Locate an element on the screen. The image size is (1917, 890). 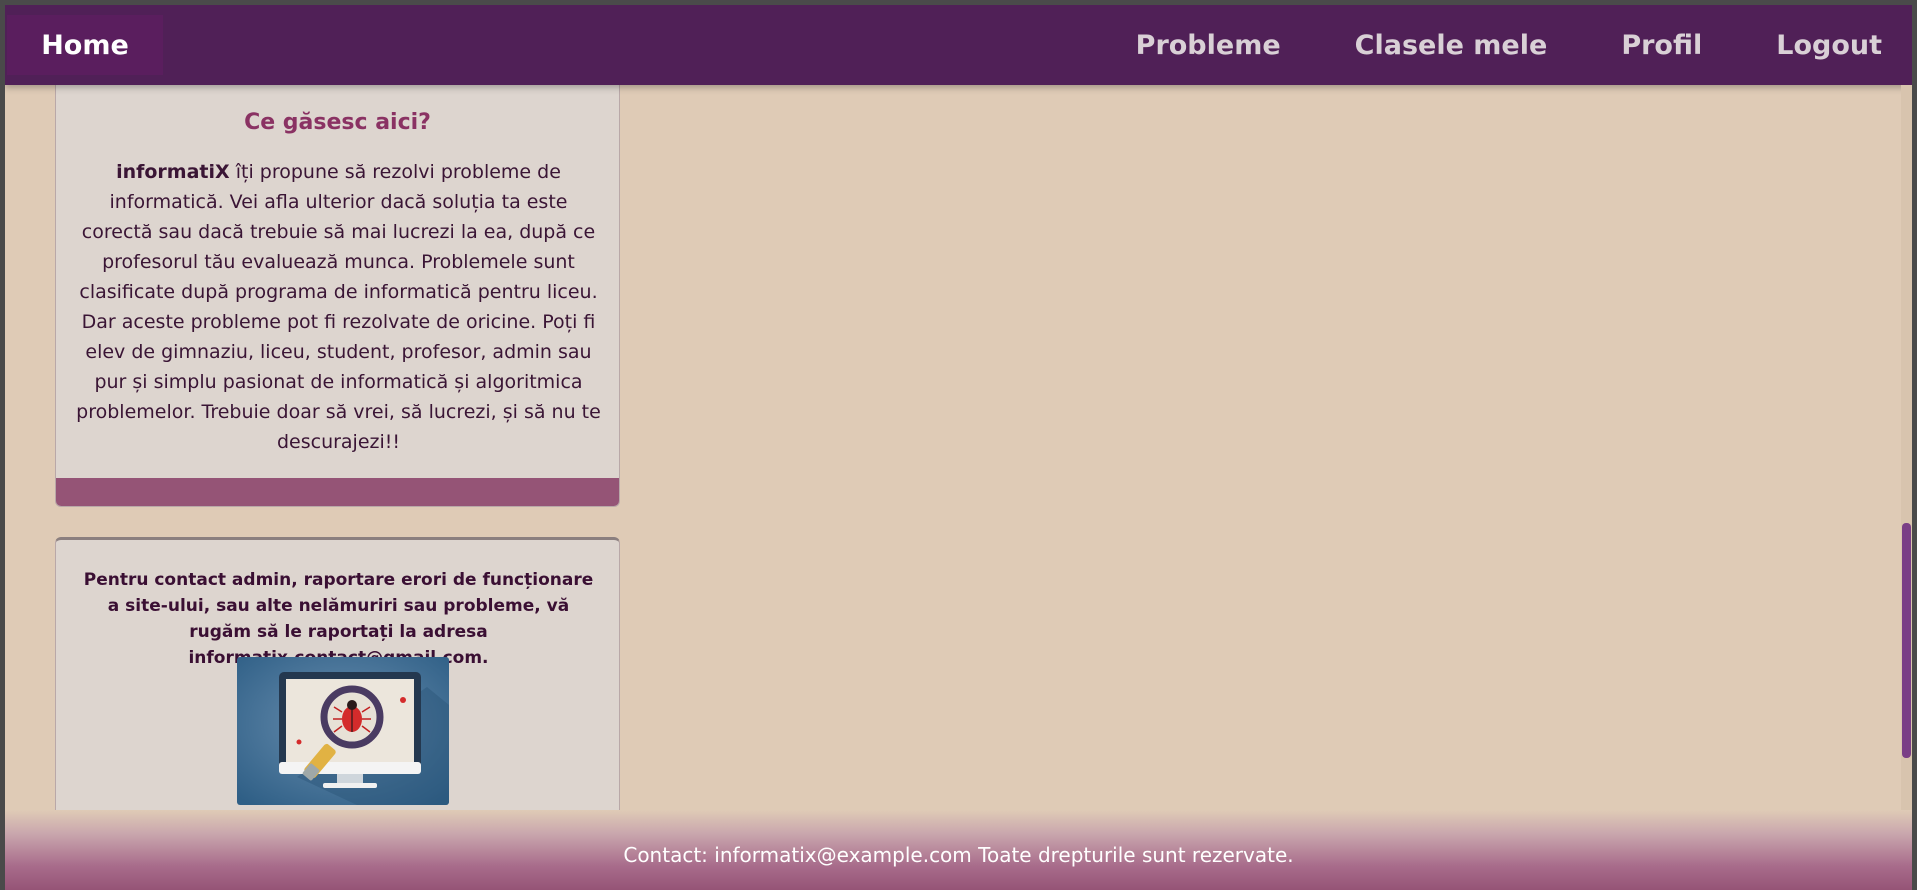
nav-link-profil: Profil is located at coordinates (1661, 45).